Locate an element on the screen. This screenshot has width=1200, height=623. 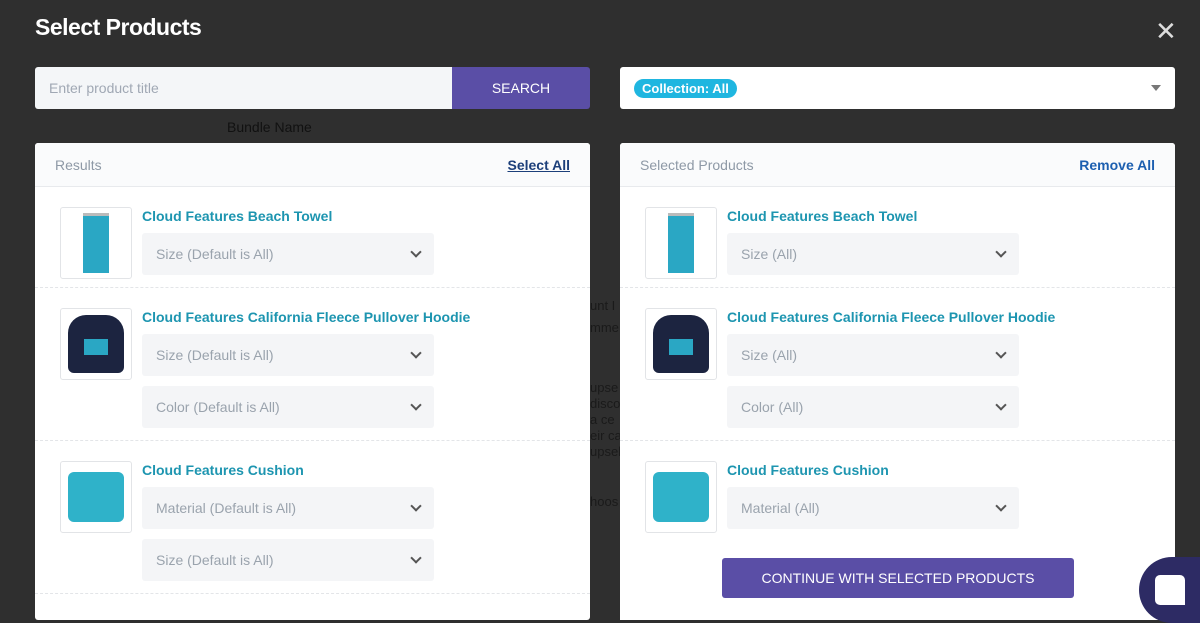
product-item: Cloud Features Beach Towel Size (All) is located at coordinates (897, 237).